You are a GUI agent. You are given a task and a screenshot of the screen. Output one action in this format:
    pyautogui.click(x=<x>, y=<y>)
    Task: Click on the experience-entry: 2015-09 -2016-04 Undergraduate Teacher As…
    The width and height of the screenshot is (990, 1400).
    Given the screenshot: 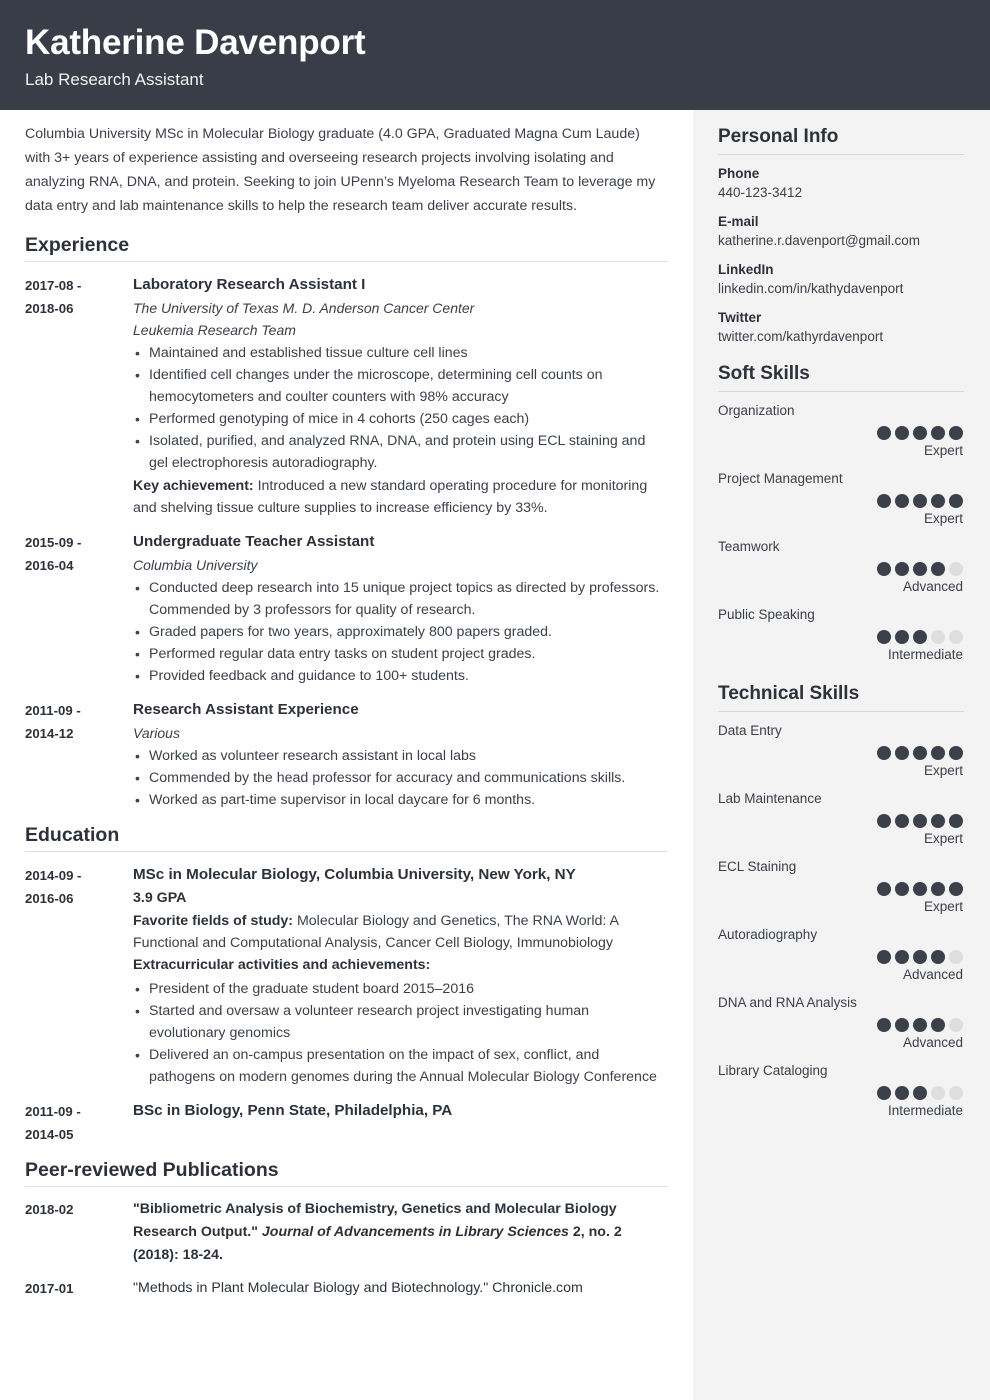 What is the action you would take?
    pyautogui.click(x=346, y=608)
    